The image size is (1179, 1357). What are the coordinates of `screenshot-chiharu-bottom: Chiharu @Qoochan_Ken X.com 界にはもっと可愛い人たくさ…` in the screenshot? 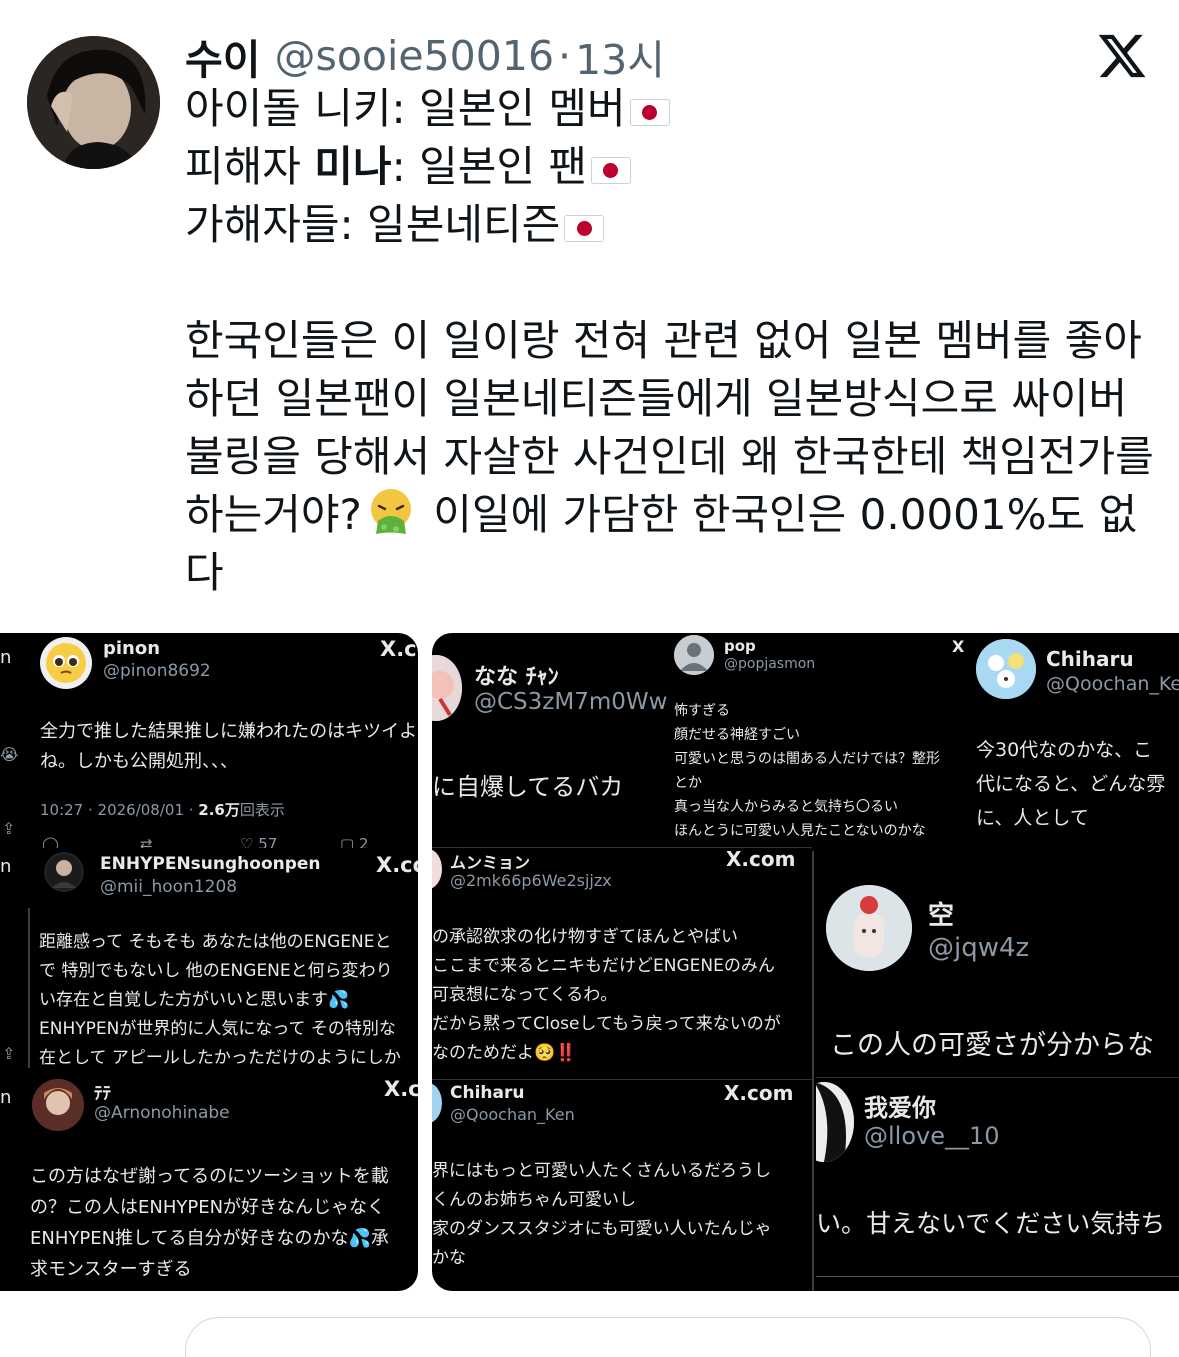 It's located at (622, 1185).